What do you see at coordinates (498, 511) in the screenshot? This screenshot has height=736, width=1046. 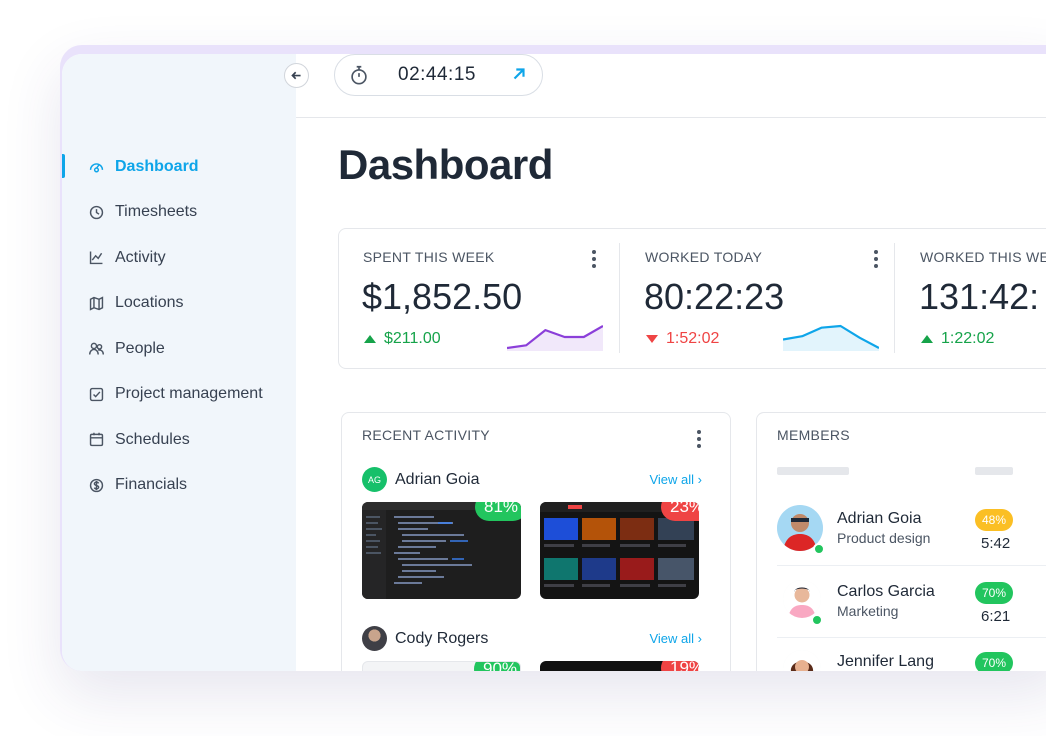 I see `activity-percent-badge: 81%` at bounding box center [498, 511].